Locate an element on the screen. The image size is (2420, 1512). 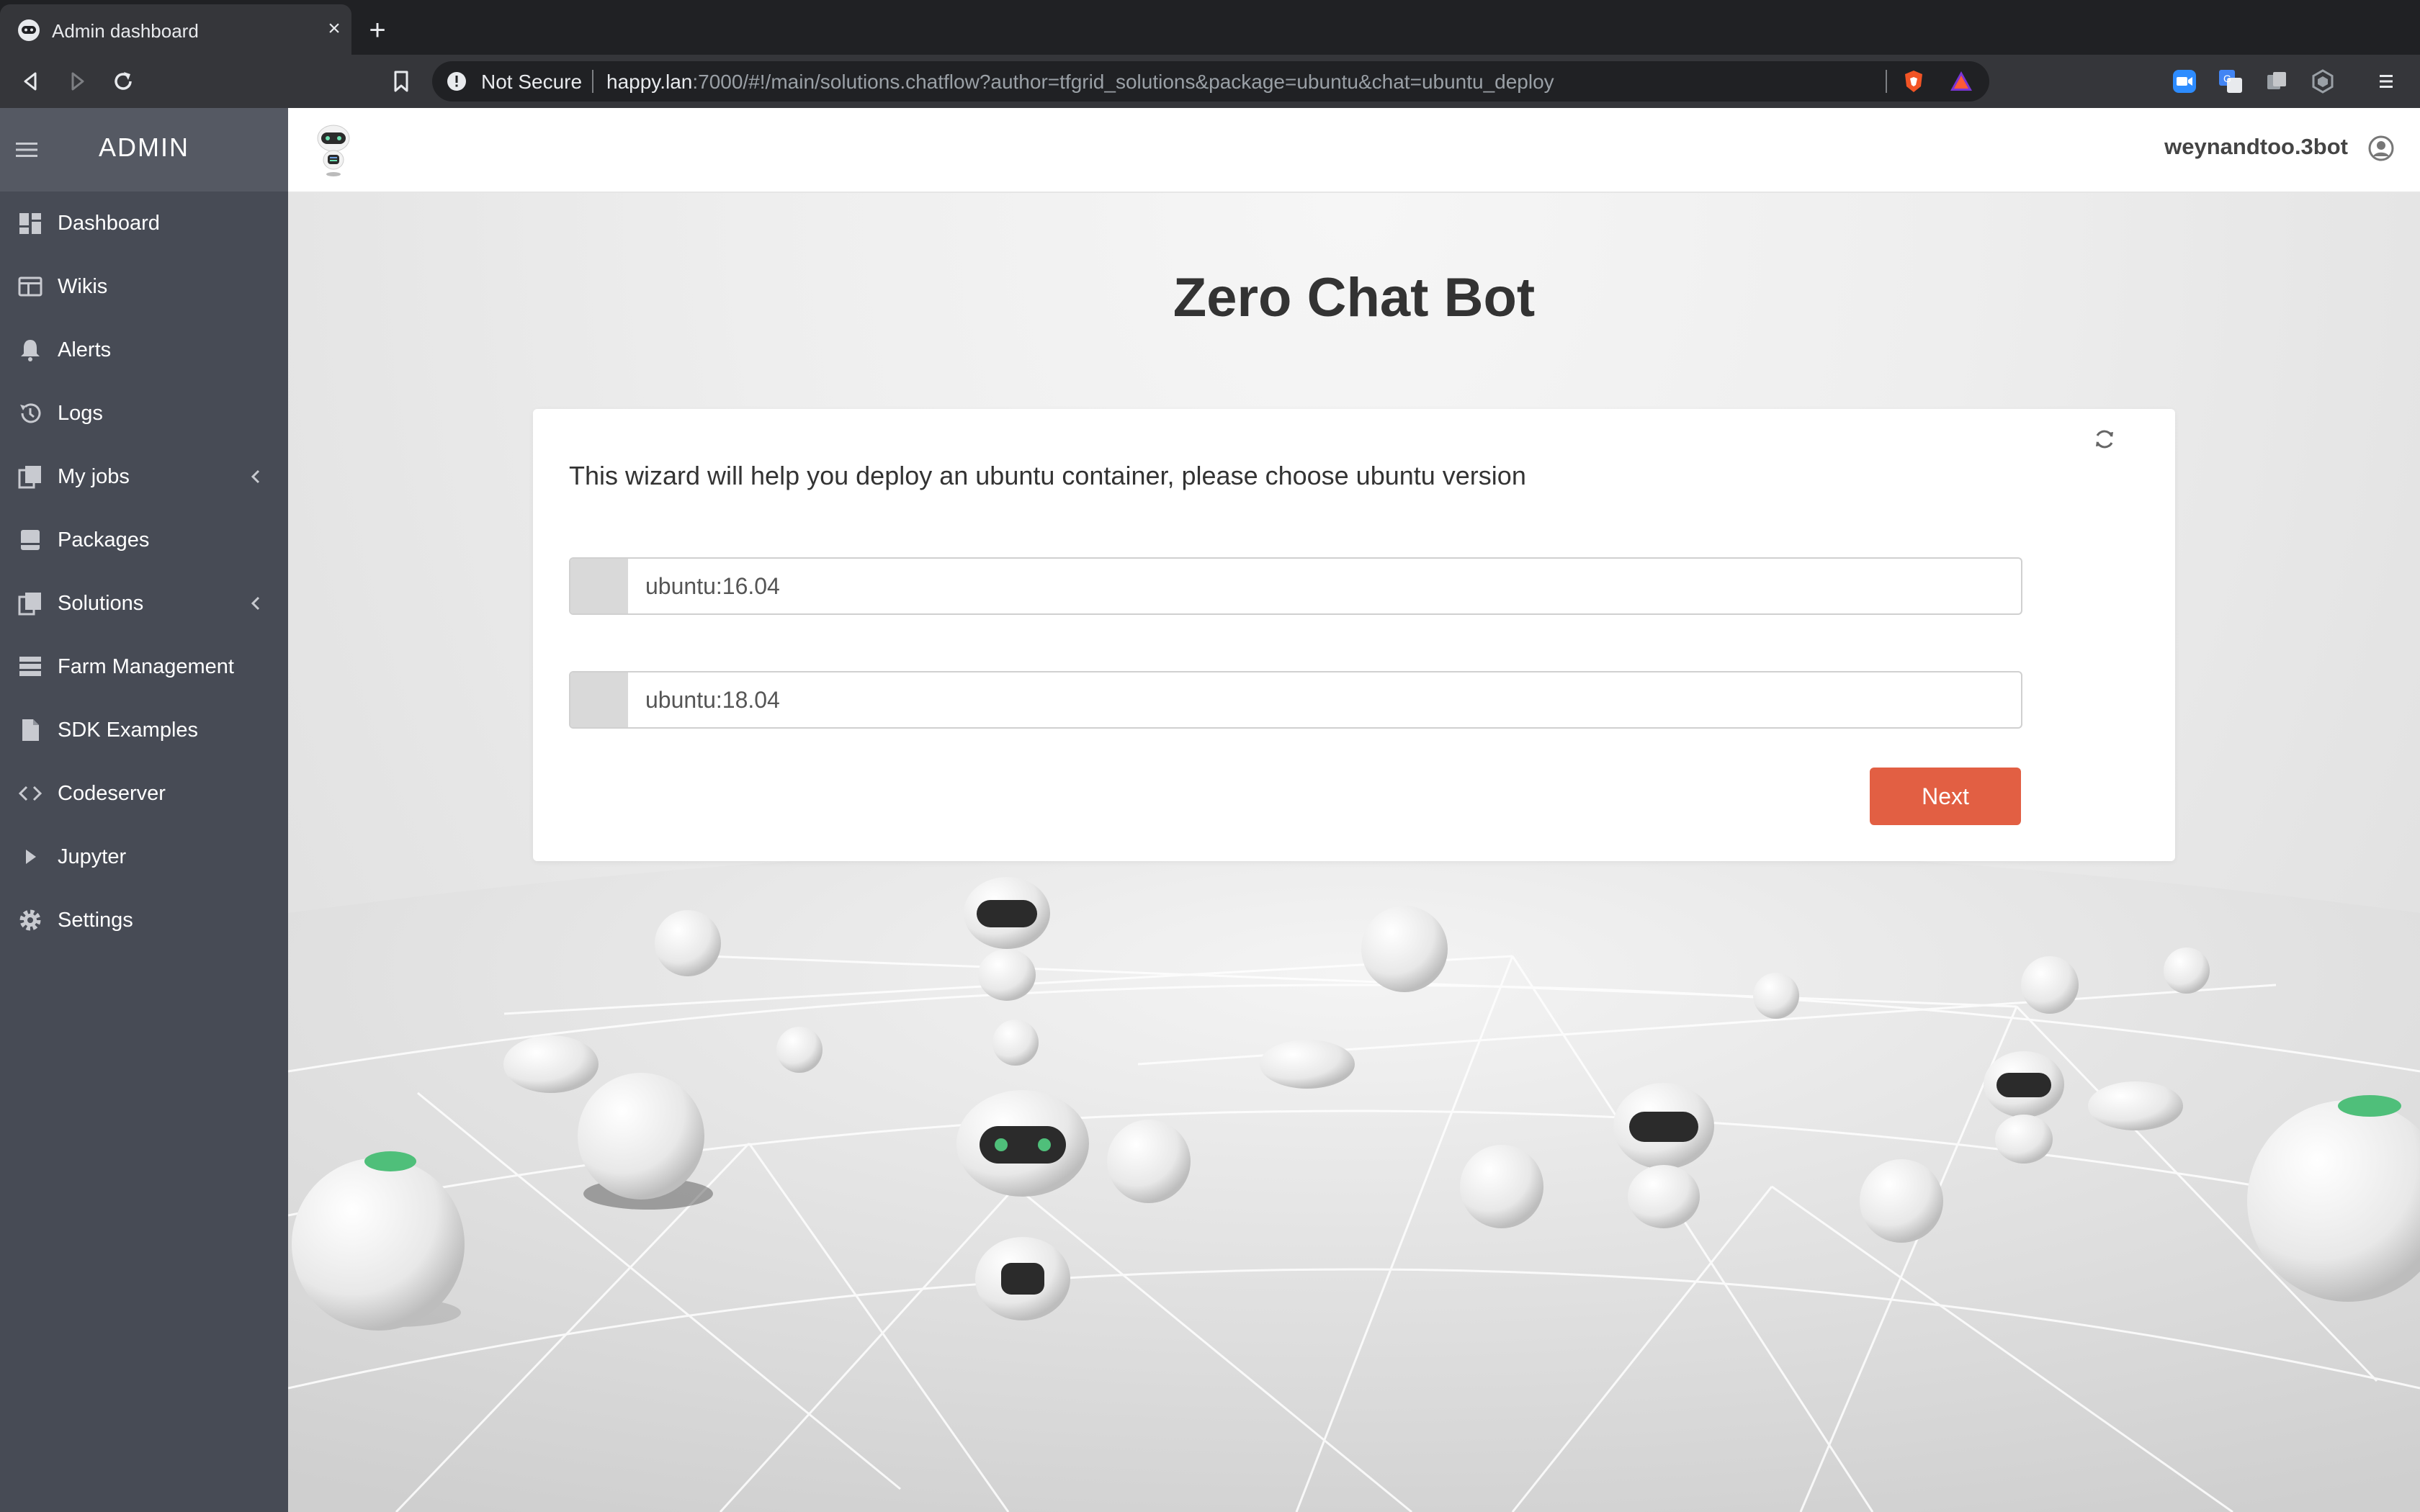
sidebar-item-label: Settings is located at coordinates (95, 920).